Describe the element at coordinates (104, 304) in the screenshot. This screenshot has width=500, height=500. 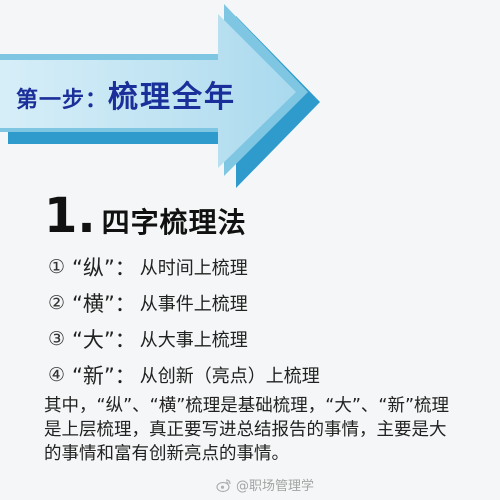
I see `method-keyword: “横”：` at that location.